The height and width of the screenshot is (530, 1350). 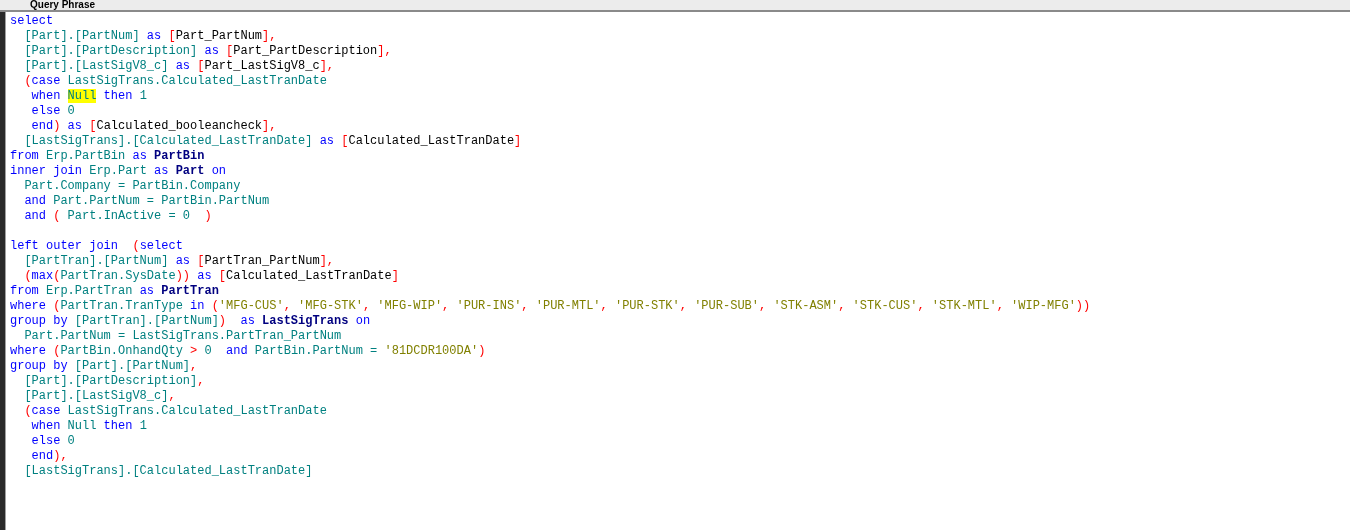 I want to click on code-line: left outer join (select, so click(x=96, y=246).